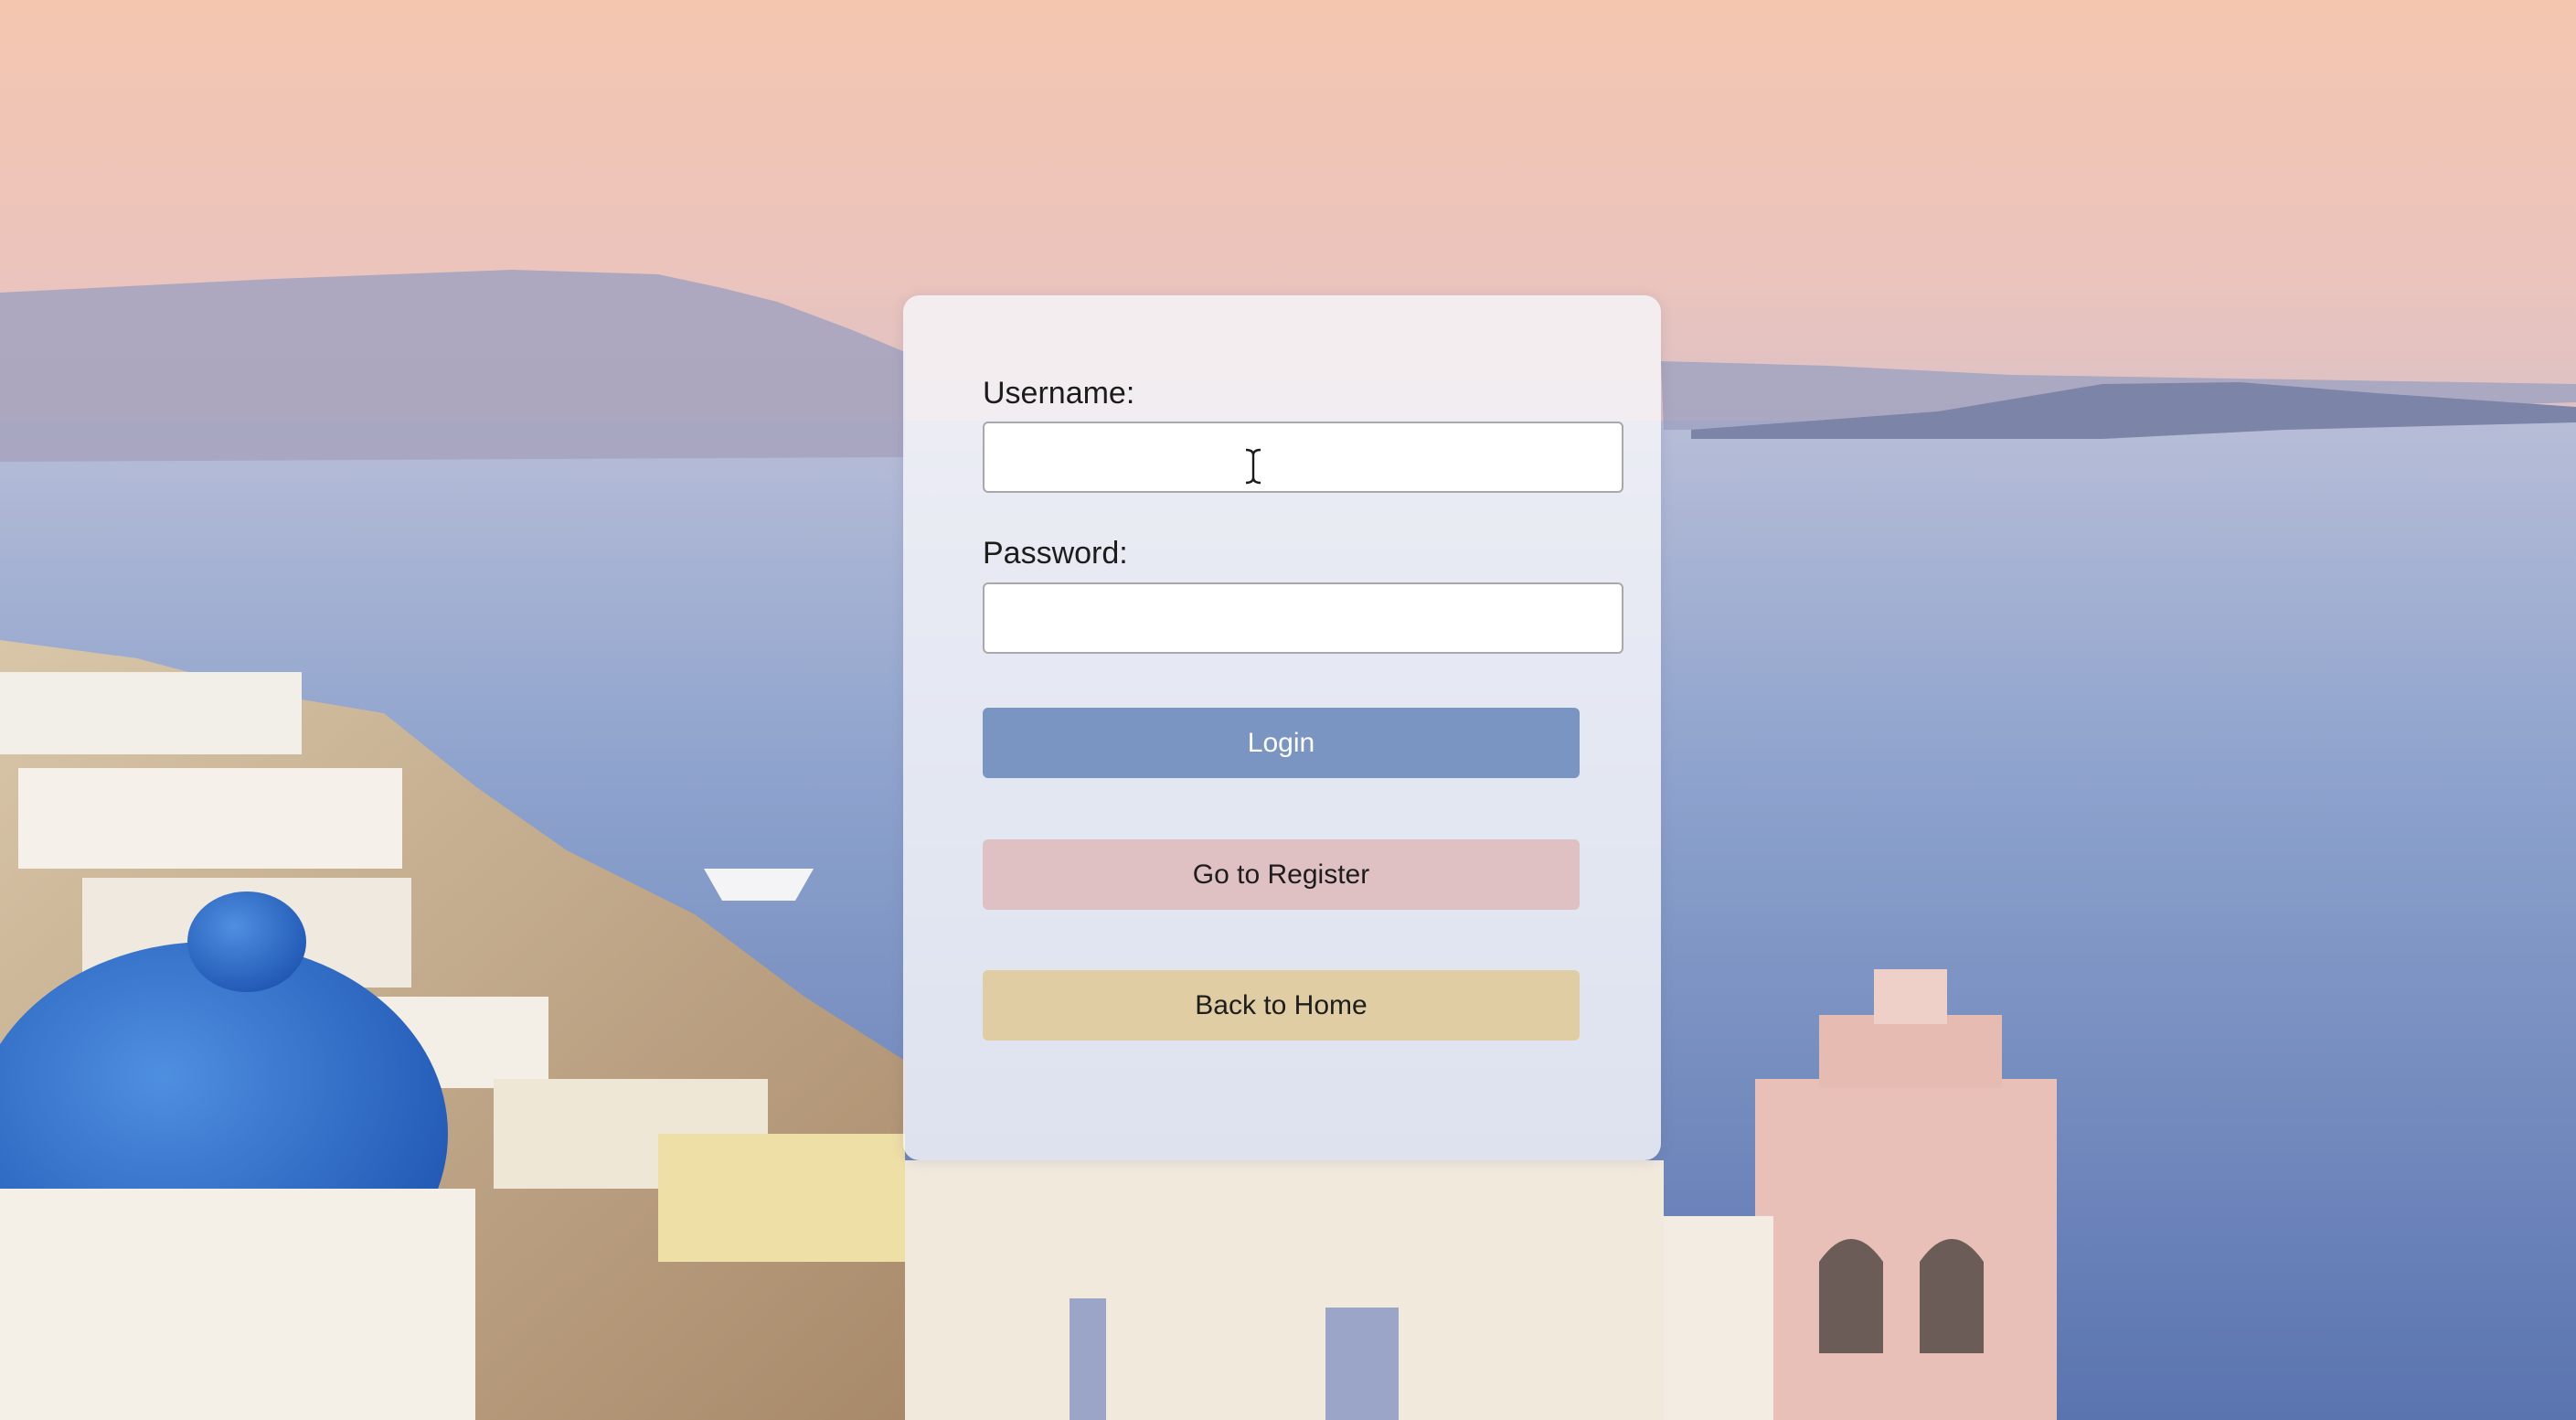  Describe the element at coordinates (1059, 393) in the screenshot. I see `username-label: Username:` at that location.